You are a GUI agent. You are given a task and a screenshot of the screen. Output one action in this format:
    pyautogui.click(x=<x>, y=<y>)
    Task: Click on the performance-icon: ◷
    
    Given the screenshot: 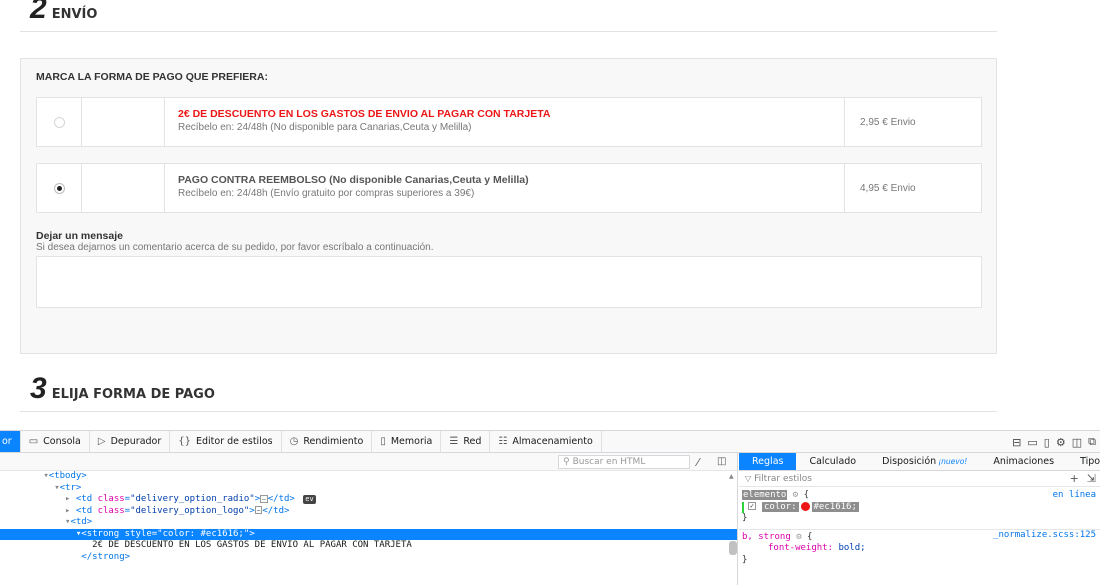 What is the action you would take?
    pyautogui.click(x=294, y=441)
    